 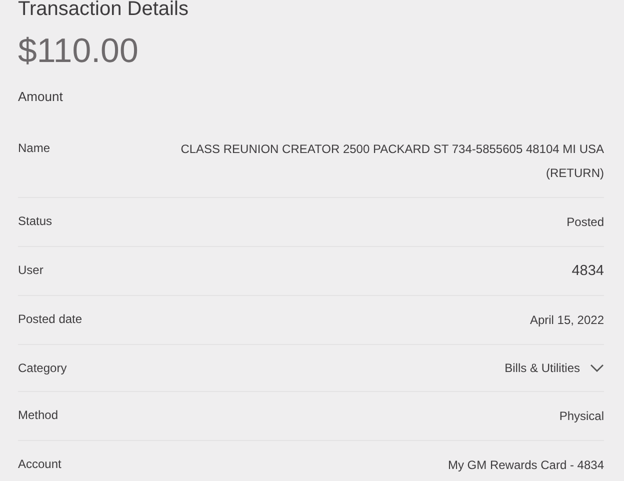 What do you see at coordinates (50, 319) in the screenshot?
I see `field-label: Posted date` at bounding box center [50, 319].